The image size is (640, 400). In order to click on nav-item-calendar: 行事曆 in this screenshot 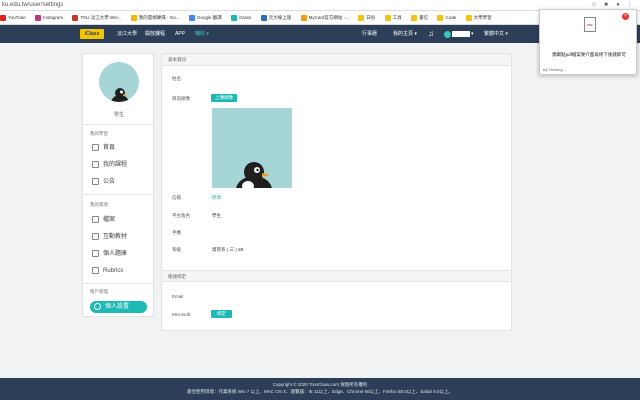, I will do `click(369, 34)`.